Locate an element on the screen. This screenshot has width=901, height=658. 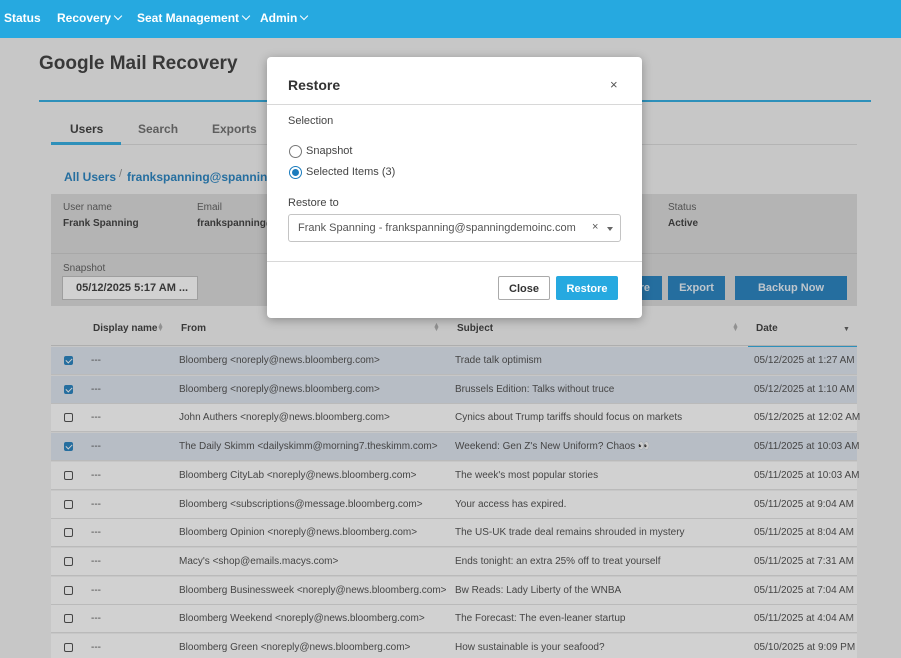
restore-button: Restore is located at coordinates (587, 288).